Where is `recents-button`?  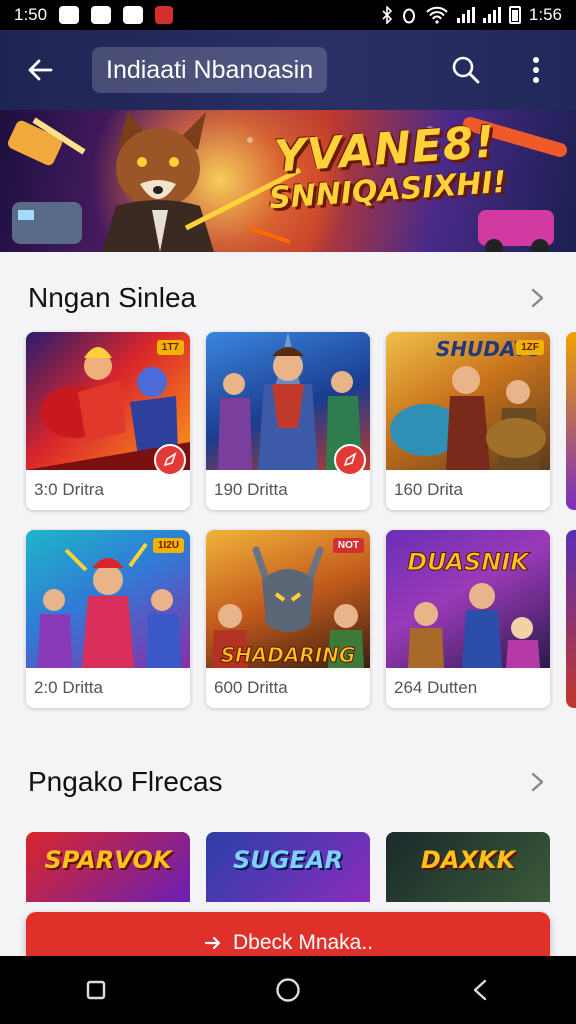
recents-button is located at coordinates (96, 990).